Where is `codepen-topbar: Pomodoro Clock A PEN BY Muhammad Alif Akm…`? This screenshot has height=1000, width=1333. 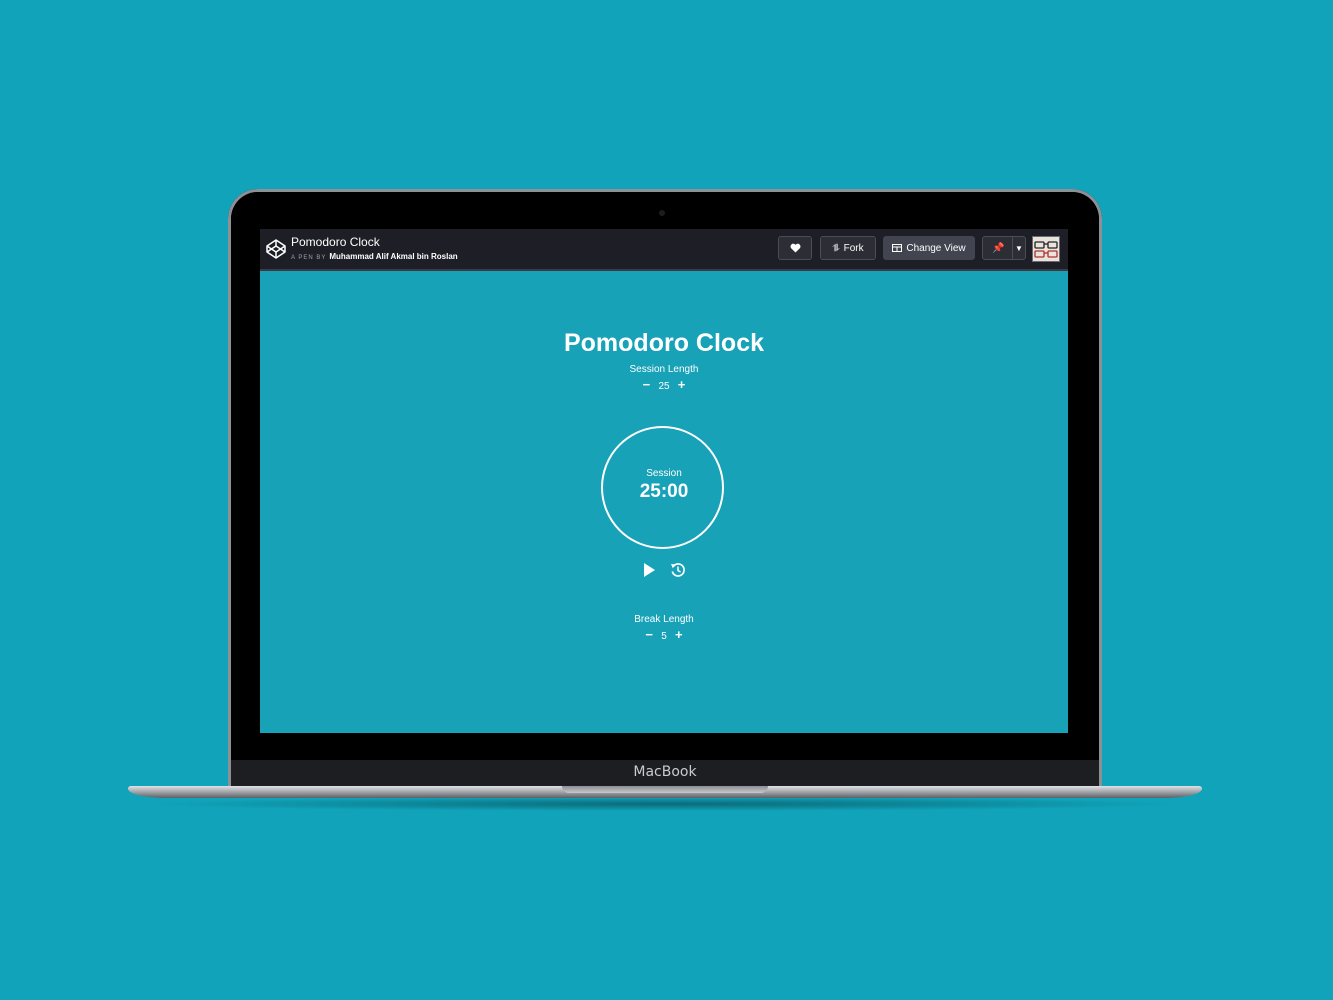
codepen-topbar: Pomodoro Clock A PEN BY Muhammad Alif Akm… is located at coordinates (664, 250).